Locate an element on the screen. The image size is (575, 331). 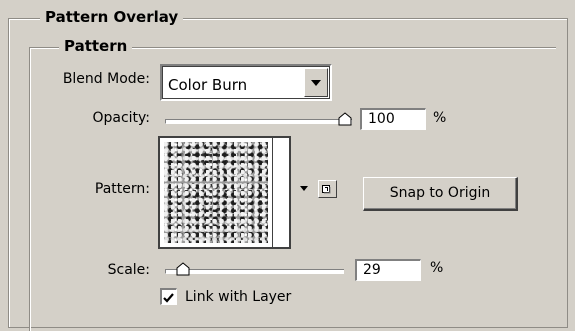
pattern-swatch-icon is located at coordinates (216, 192).